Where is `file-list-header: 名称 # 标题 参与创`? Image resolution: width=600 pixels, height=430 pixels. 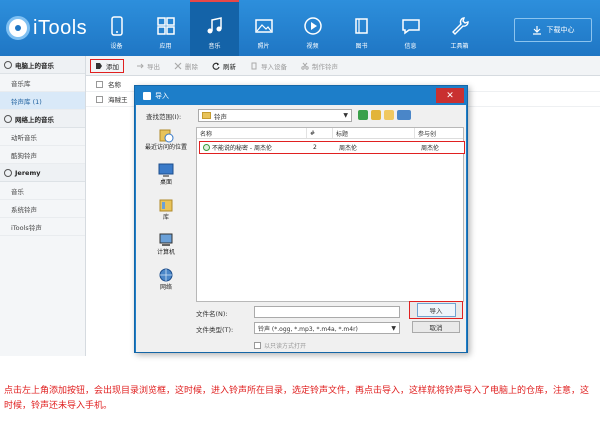
file-list-header: 名称 # 标题 参与创 is located at coordinates (330, 133).